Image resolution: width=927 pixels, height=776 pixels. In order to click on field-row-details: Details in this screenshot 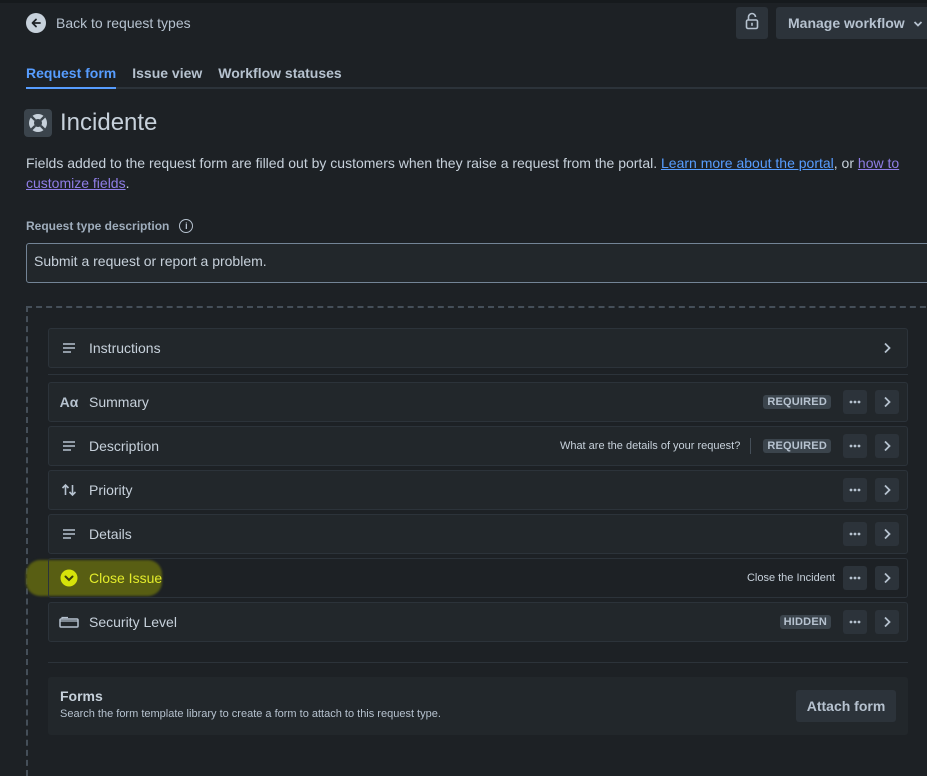, I will do `click(478, 534)`.